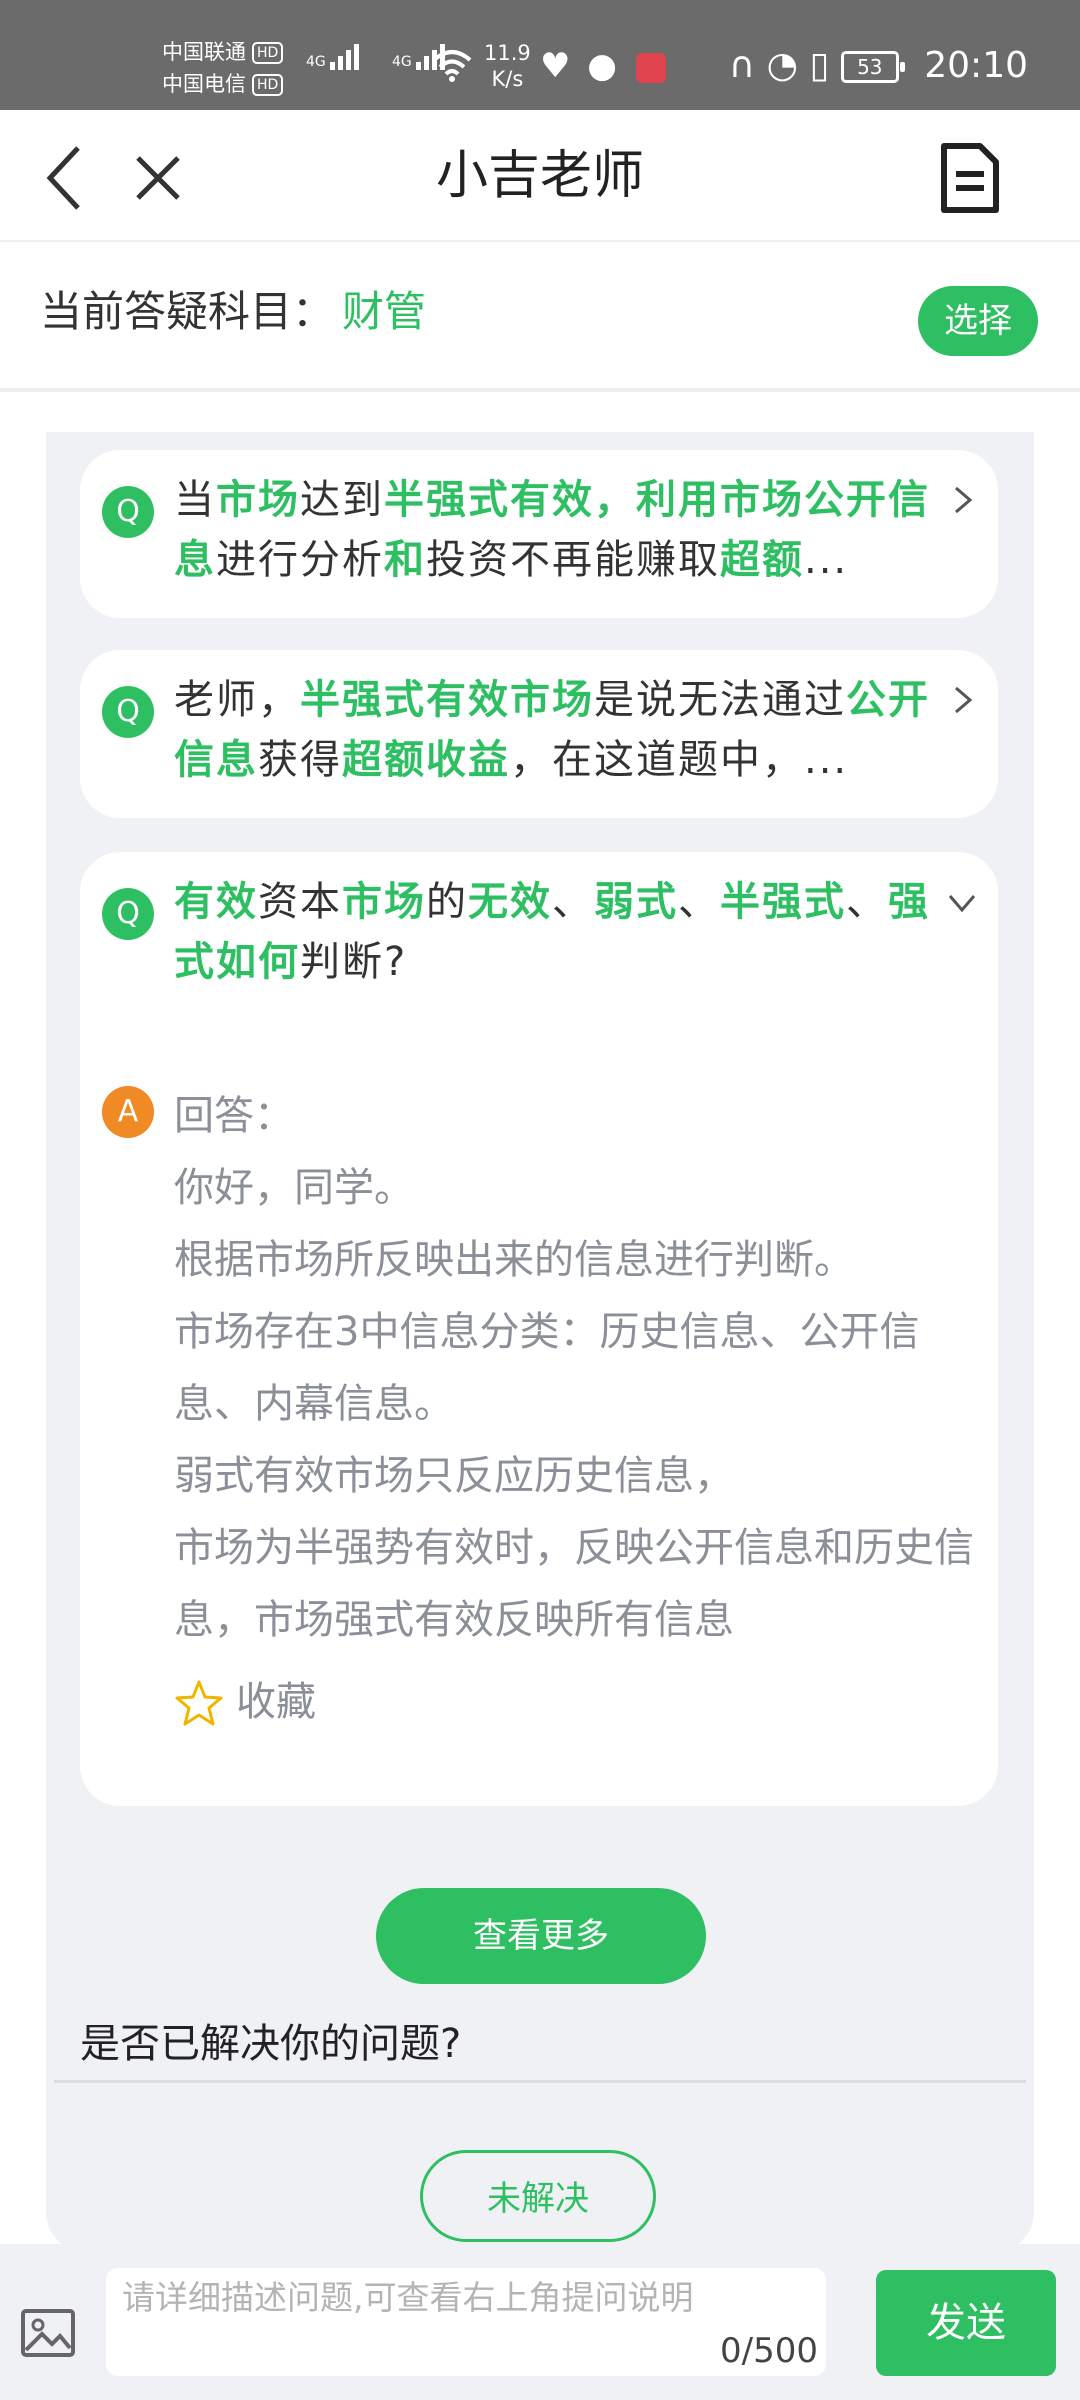 The height and width of the screenshot is (2400, 1080). I want to click on health-icon: ♥, so click(555, 66).